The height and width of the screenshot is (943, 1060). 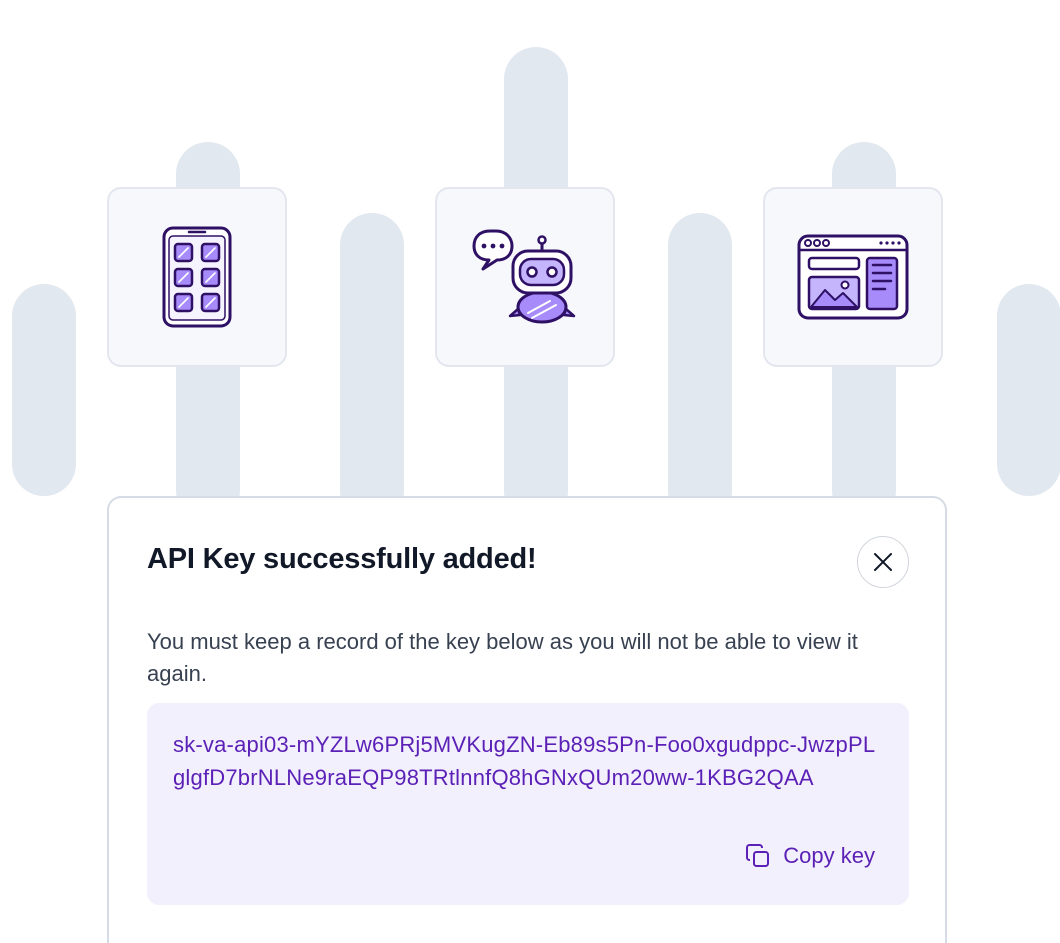 I want to click on tablet-grid-icon, so click(x=197, y=277).